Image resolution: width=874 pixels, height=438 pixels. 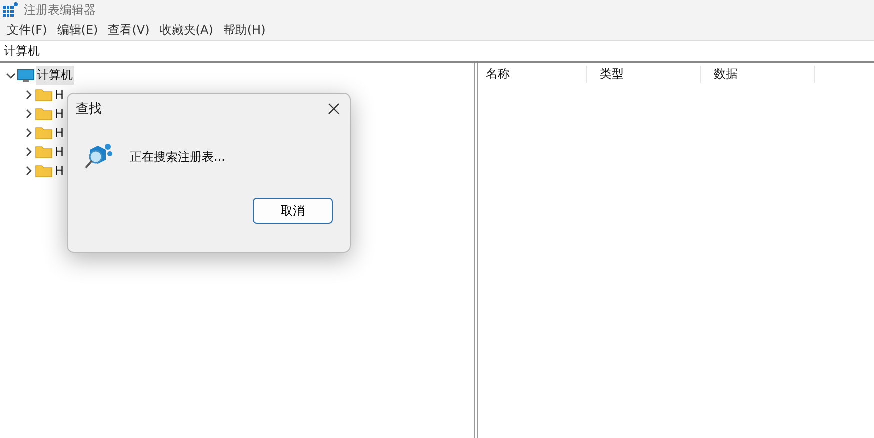 What do you see at coordinates (532, 74) in the screenshot?
I see `column-header: 名称` at bounding box center [532, 74].